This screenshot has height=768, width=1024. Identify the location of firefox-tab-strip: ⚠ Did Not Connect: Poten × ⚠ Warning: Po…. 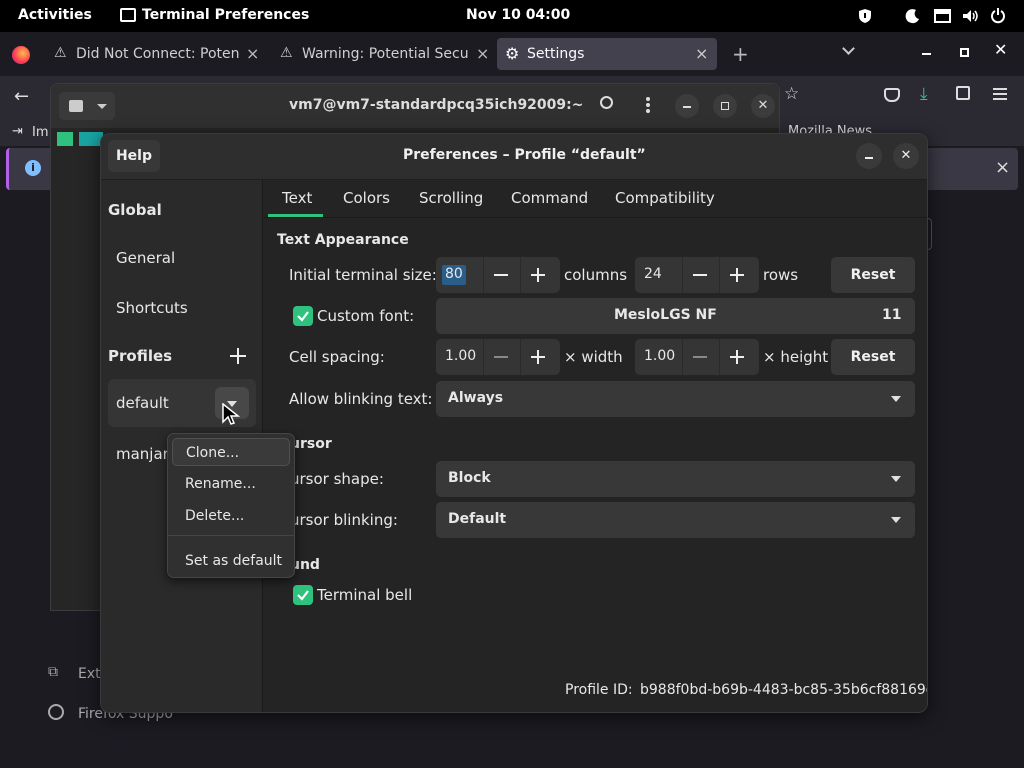
(512, 54).